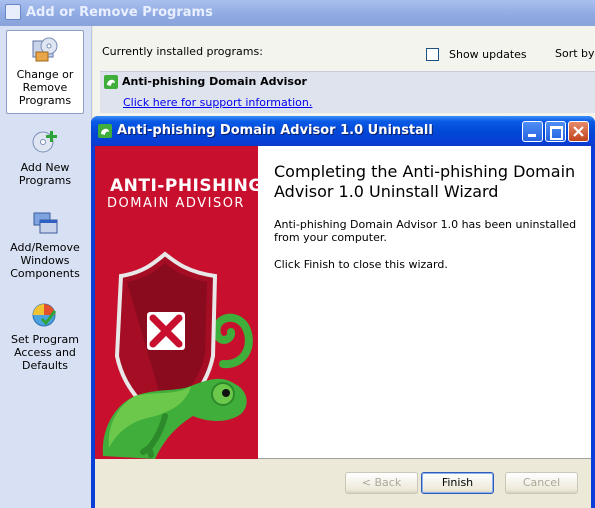 The image size is (595, 508). Describe the element at coordinates (45, 156) in the screenshot. I see `sidebar-item-add-new: Add New Programs` at that location.